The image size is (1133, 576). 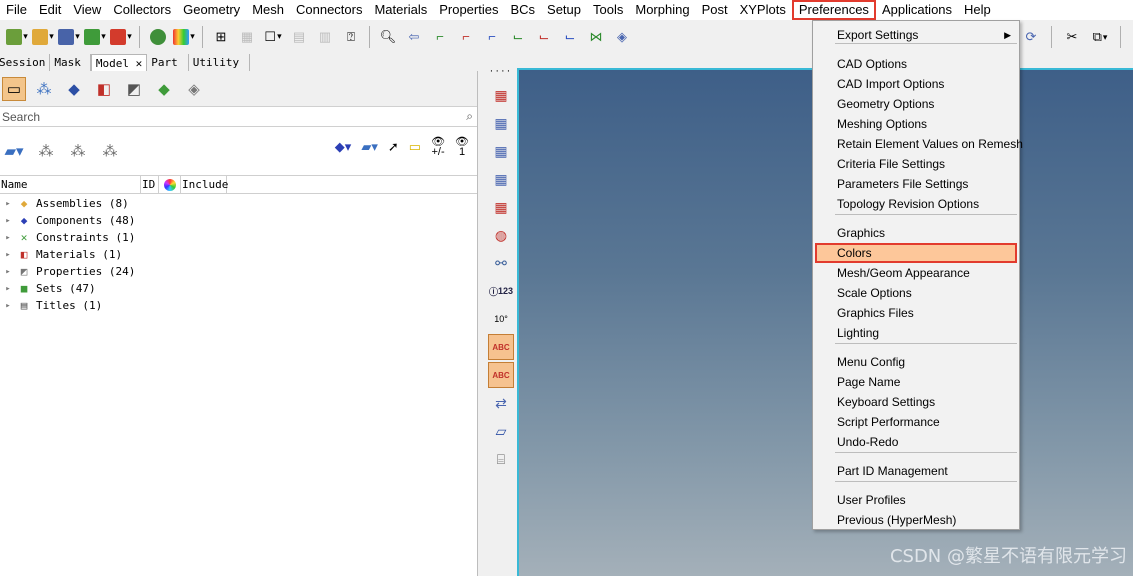 I want to click on menu-xyplots: XYPlots, so click(x=763, y=10).